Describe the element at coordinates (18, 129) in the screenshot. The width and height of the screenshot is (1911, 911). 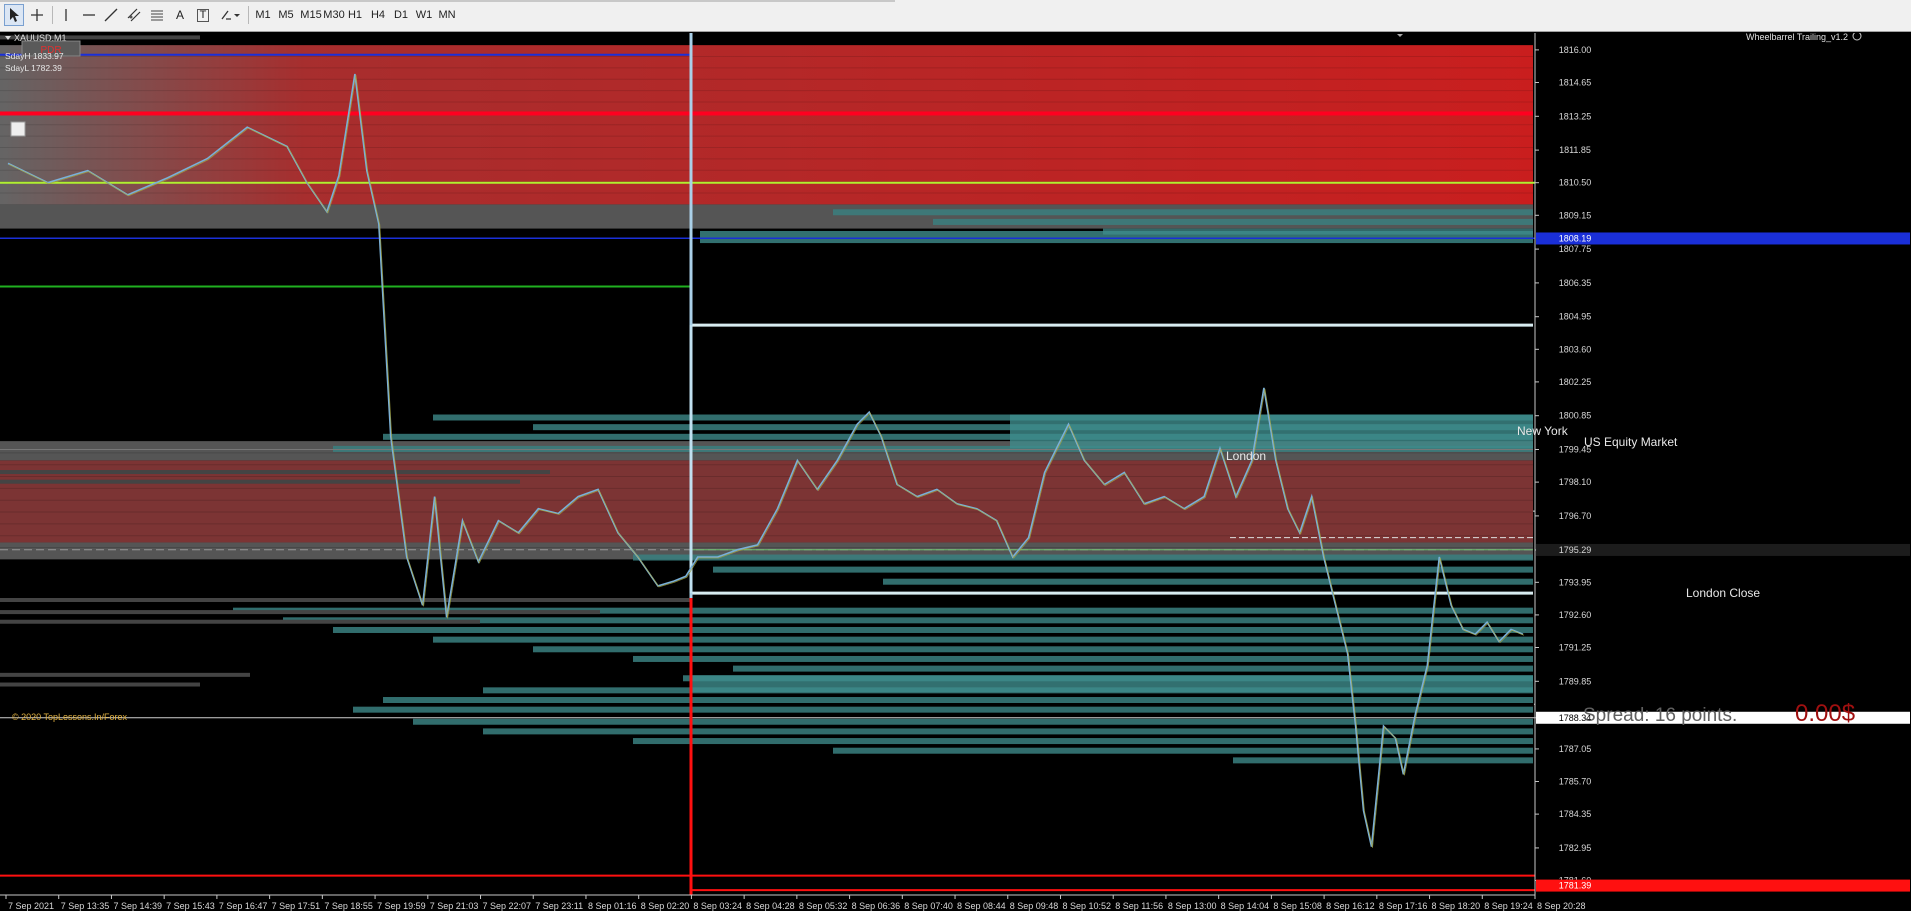
I see `chart-scroll-marker` at that location.